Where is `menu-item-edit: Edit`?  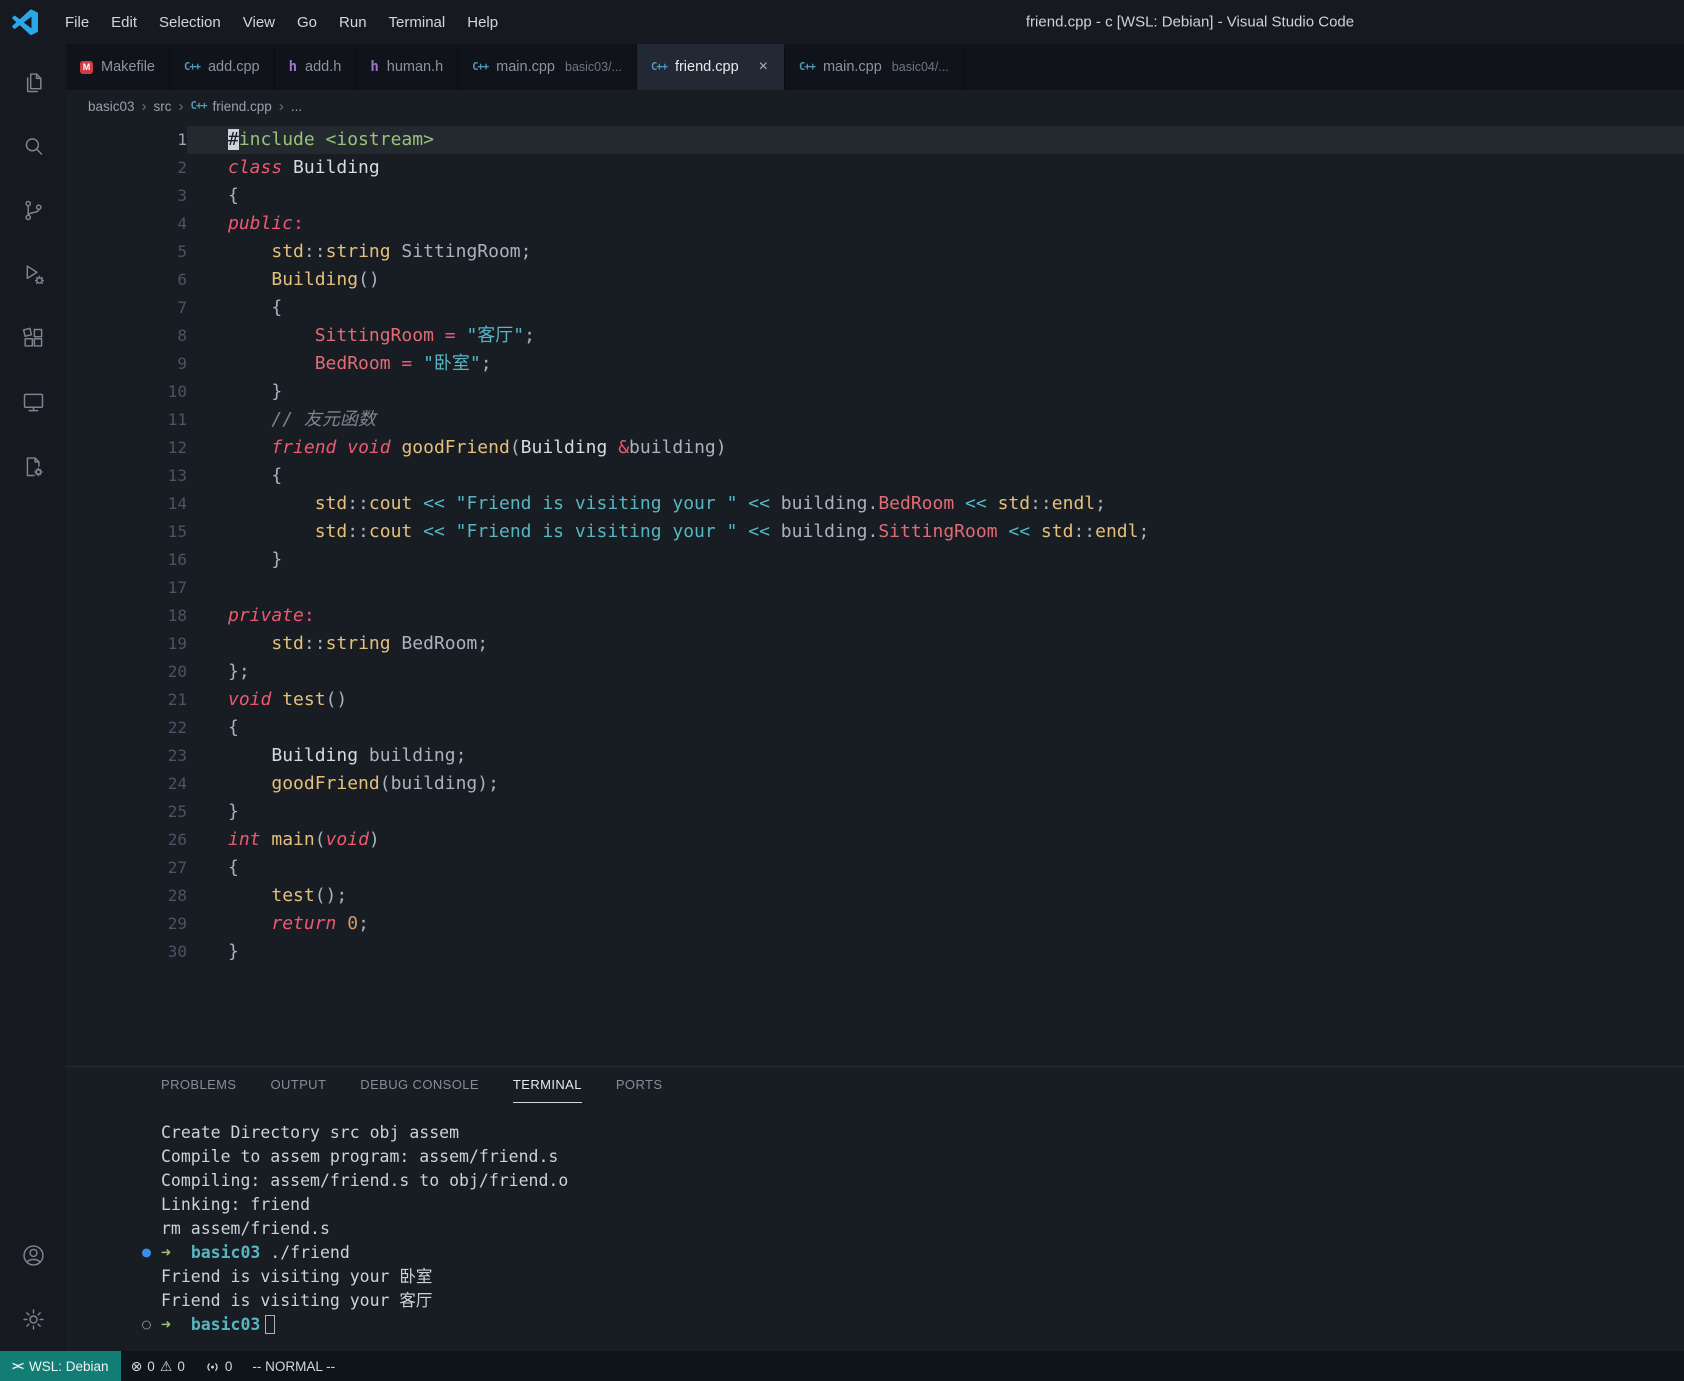
menu-item-edit: Edit is located at coordinates (124, 22).